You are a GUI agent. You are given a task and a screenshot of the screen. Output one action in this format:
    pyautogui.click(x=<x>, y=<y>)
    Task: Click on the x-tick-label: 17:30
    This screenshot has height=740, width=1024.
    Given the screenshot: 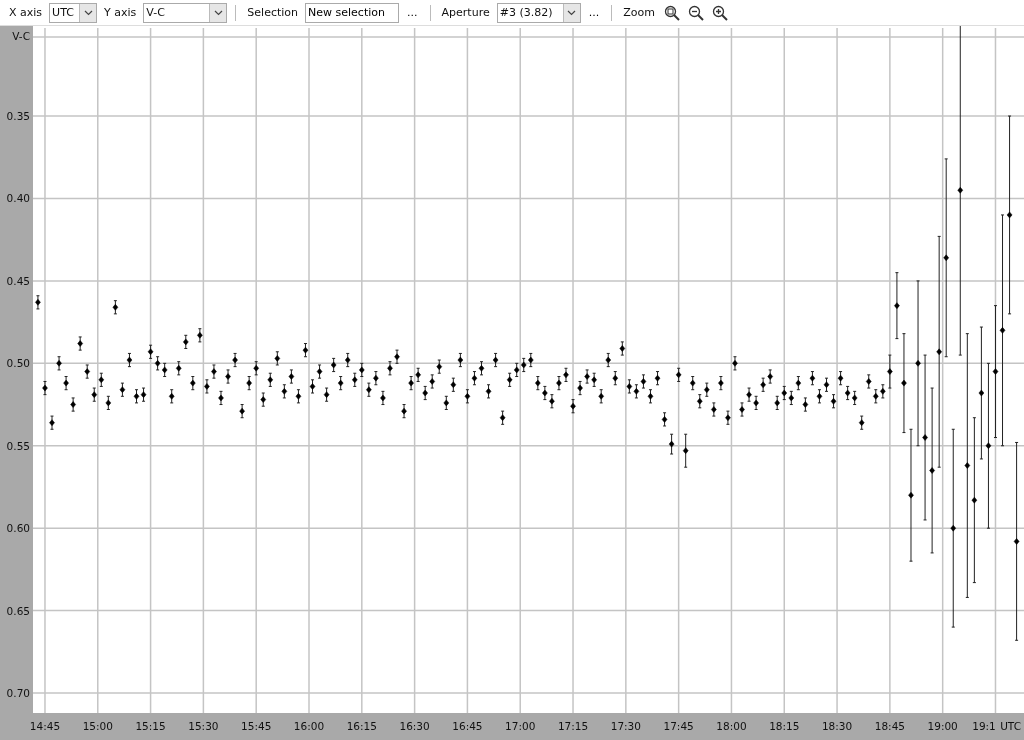 What is the action you would take?
    pyautogui.click(x=625, y=726)
    